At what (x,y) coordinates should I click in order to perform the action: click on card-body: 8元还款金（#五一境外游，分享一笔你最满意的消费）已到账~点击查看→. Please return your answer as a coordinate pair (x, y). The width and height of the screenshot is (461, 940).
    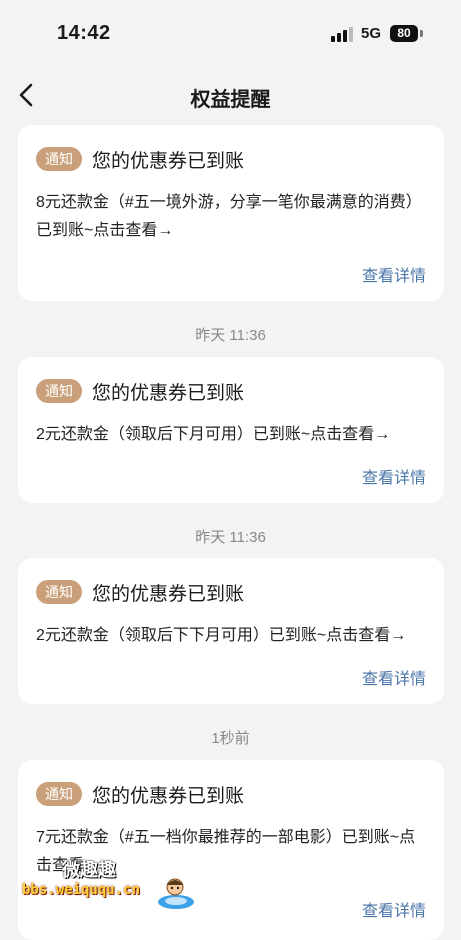
    Looking at the image, I should click on (229, 216).